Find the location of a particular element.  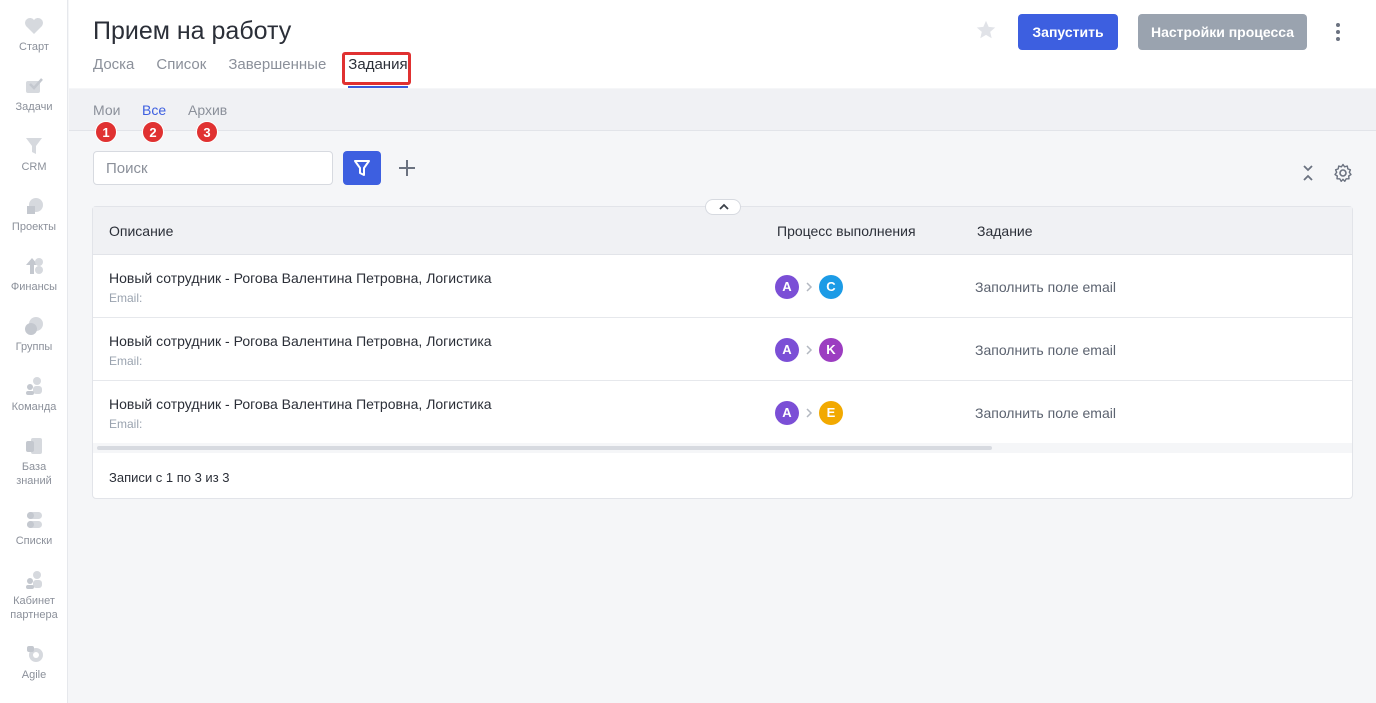

sidebar-item-partner: Кабинет партнера is located at coordinates (34, 596).